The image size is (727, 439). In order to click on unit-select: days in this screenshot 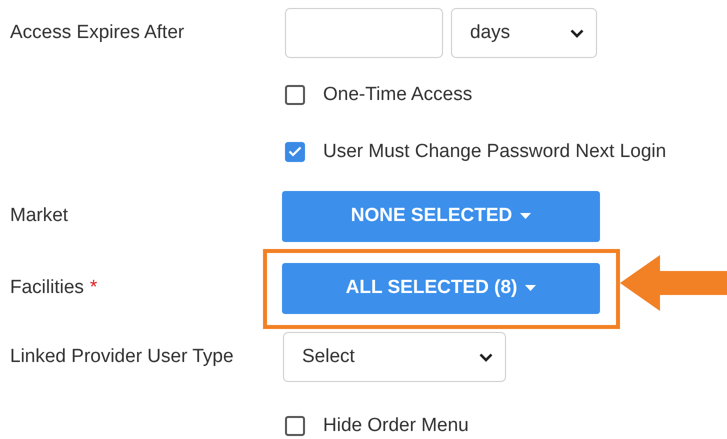, I will do `click(524, 33)`.